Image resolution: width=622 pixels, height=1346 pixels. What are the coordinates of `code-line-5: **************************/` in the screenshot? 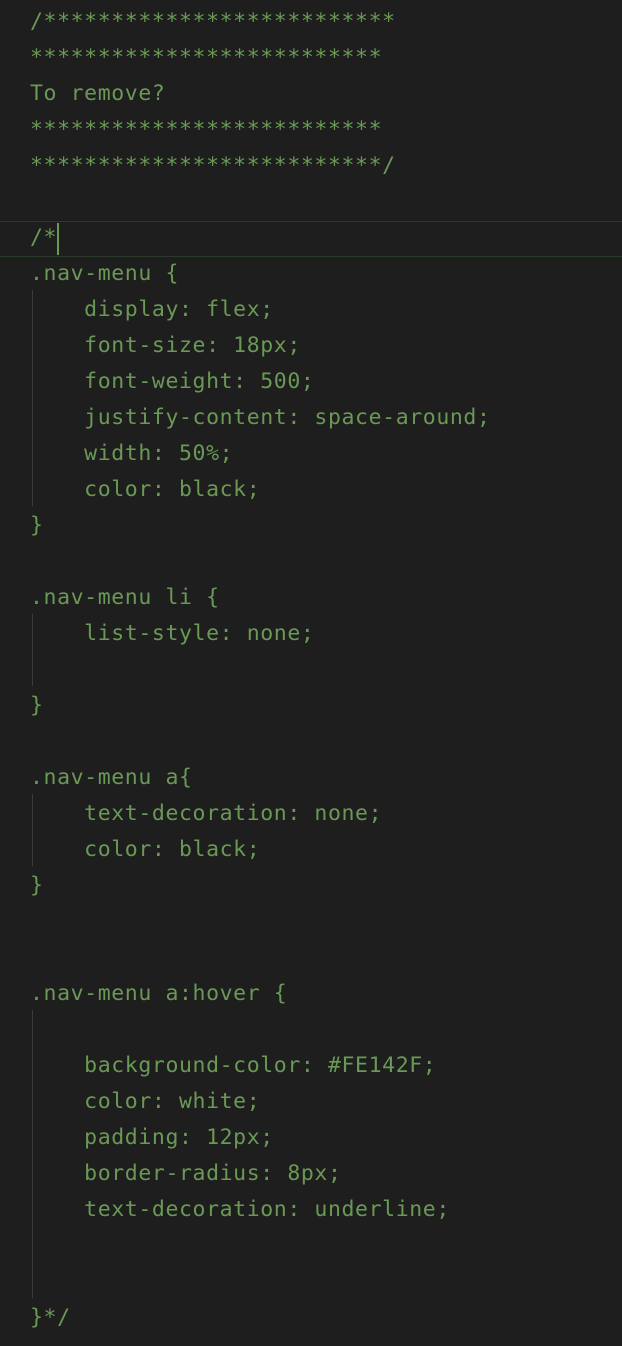 It's located at (213, 166).